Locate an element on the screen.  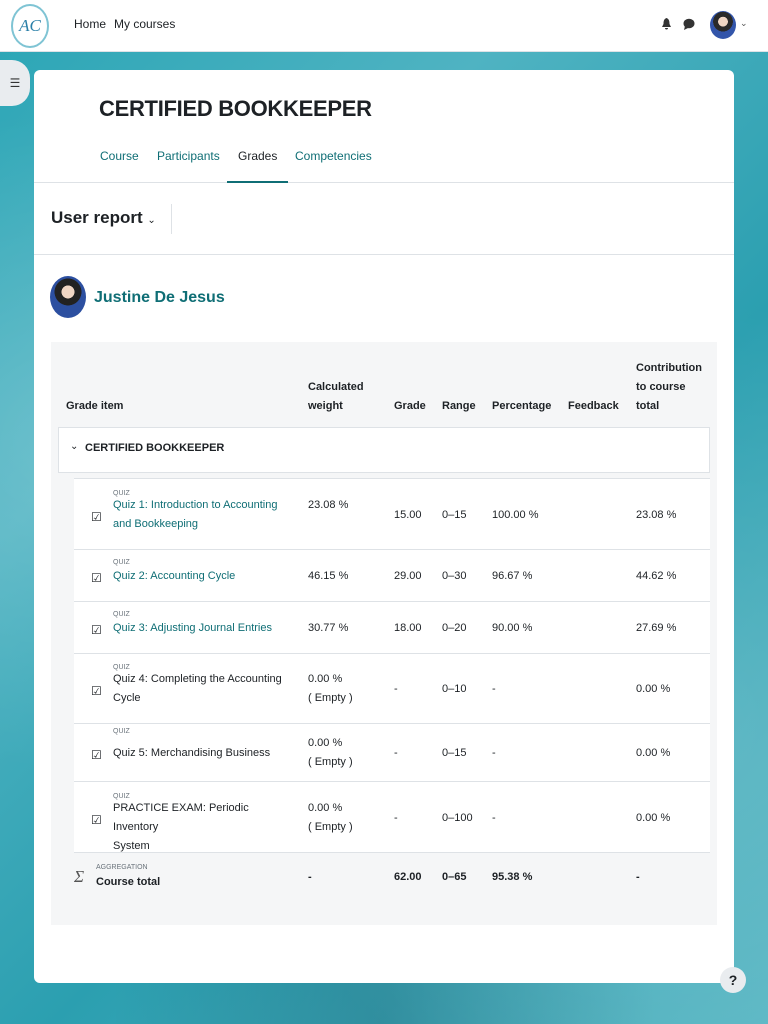
calculated-weight: - is located at coordinates (310, 877).